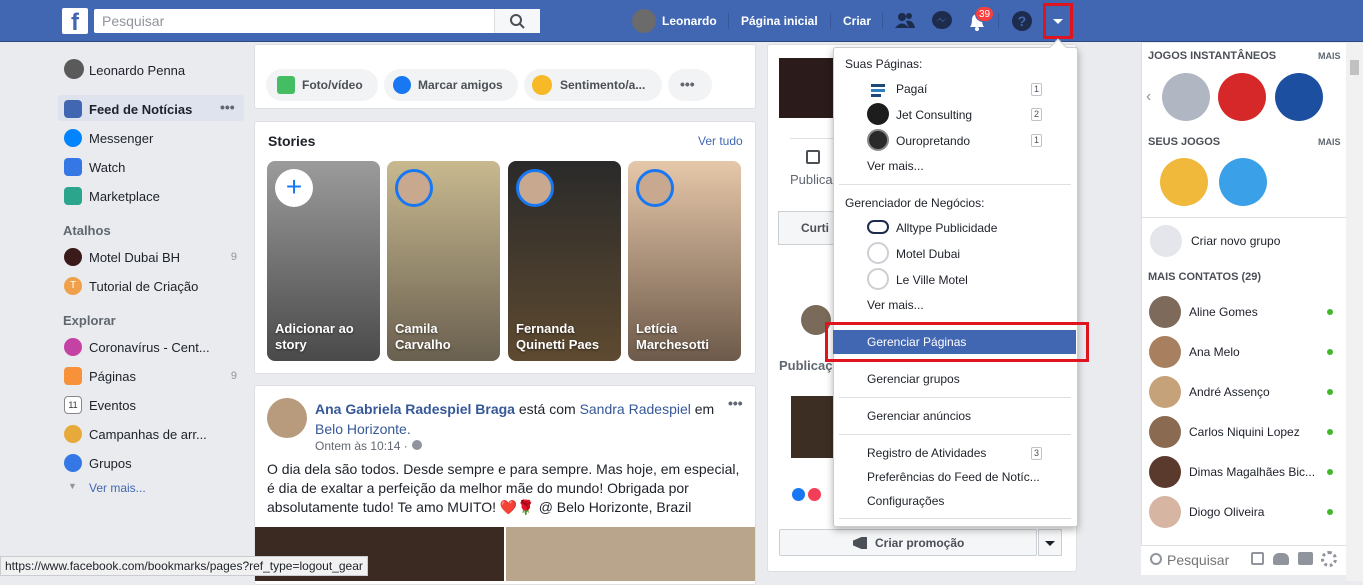 The height and width of the screenshot is (585, 1363). Describe the element at coordinates (1305, 558) in the screenshot. I see `video-call-icon` at that location.